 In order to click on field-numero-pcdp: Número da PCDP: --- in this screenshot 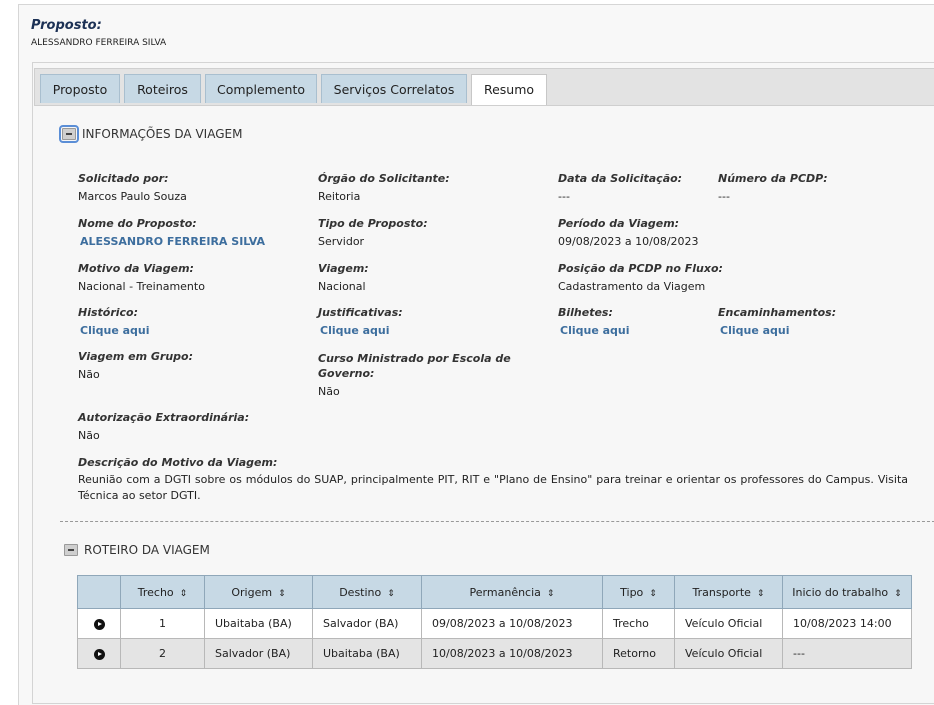, I will do `click(773, 187)`.